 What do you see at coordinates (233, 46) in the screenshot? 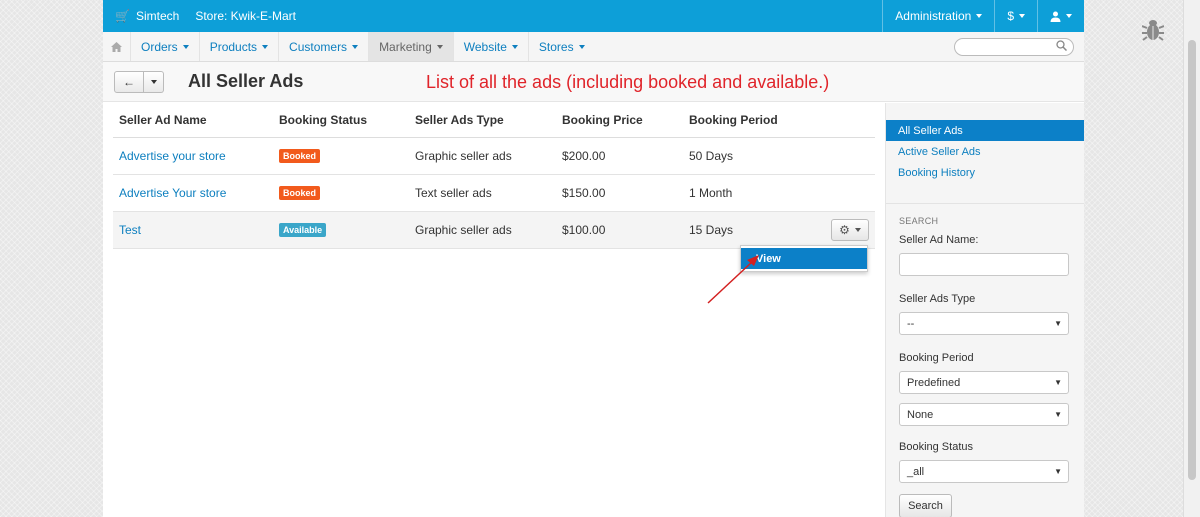
I see `nav-products-label: Products` at bounding box center [233, 46].